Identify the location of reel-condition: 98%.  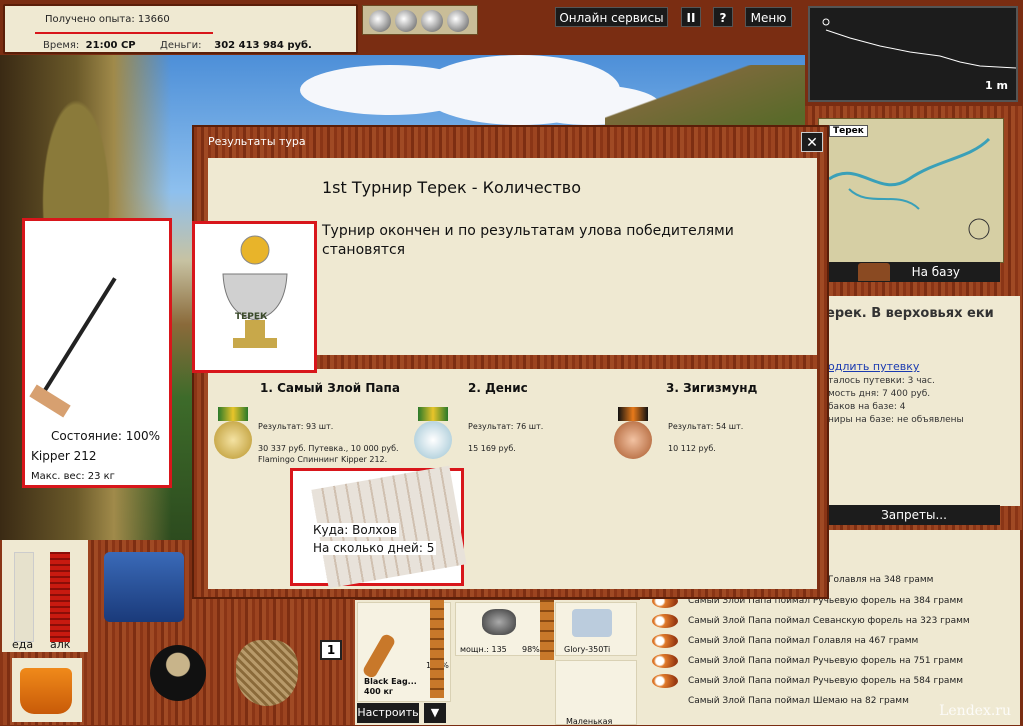
(531, 649).